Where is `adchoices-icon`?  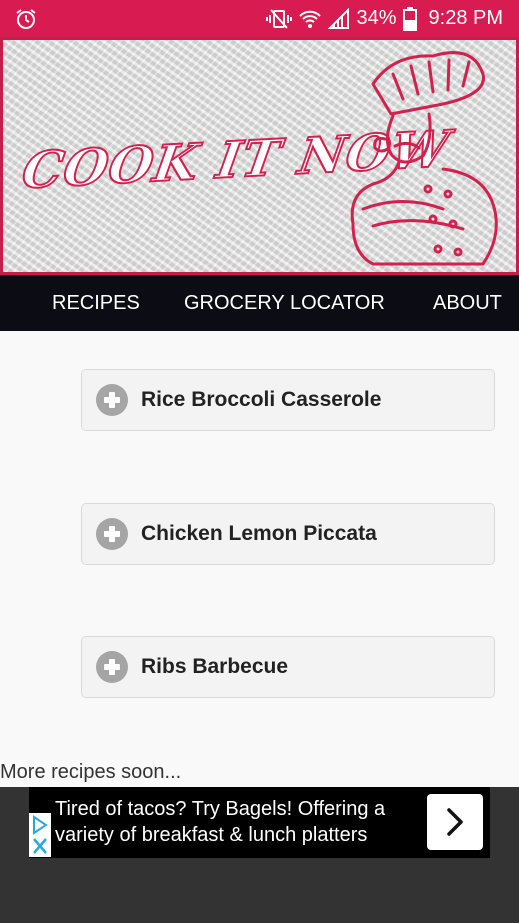 adchoices-icon is located at coordinates (40, 835).